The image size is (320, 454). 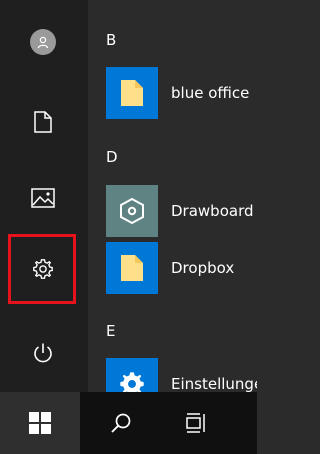 What do you see at coordinates (203, 268) in the screenshot?
I see `app-label: Dropbox` at bounding box center [203, 268].